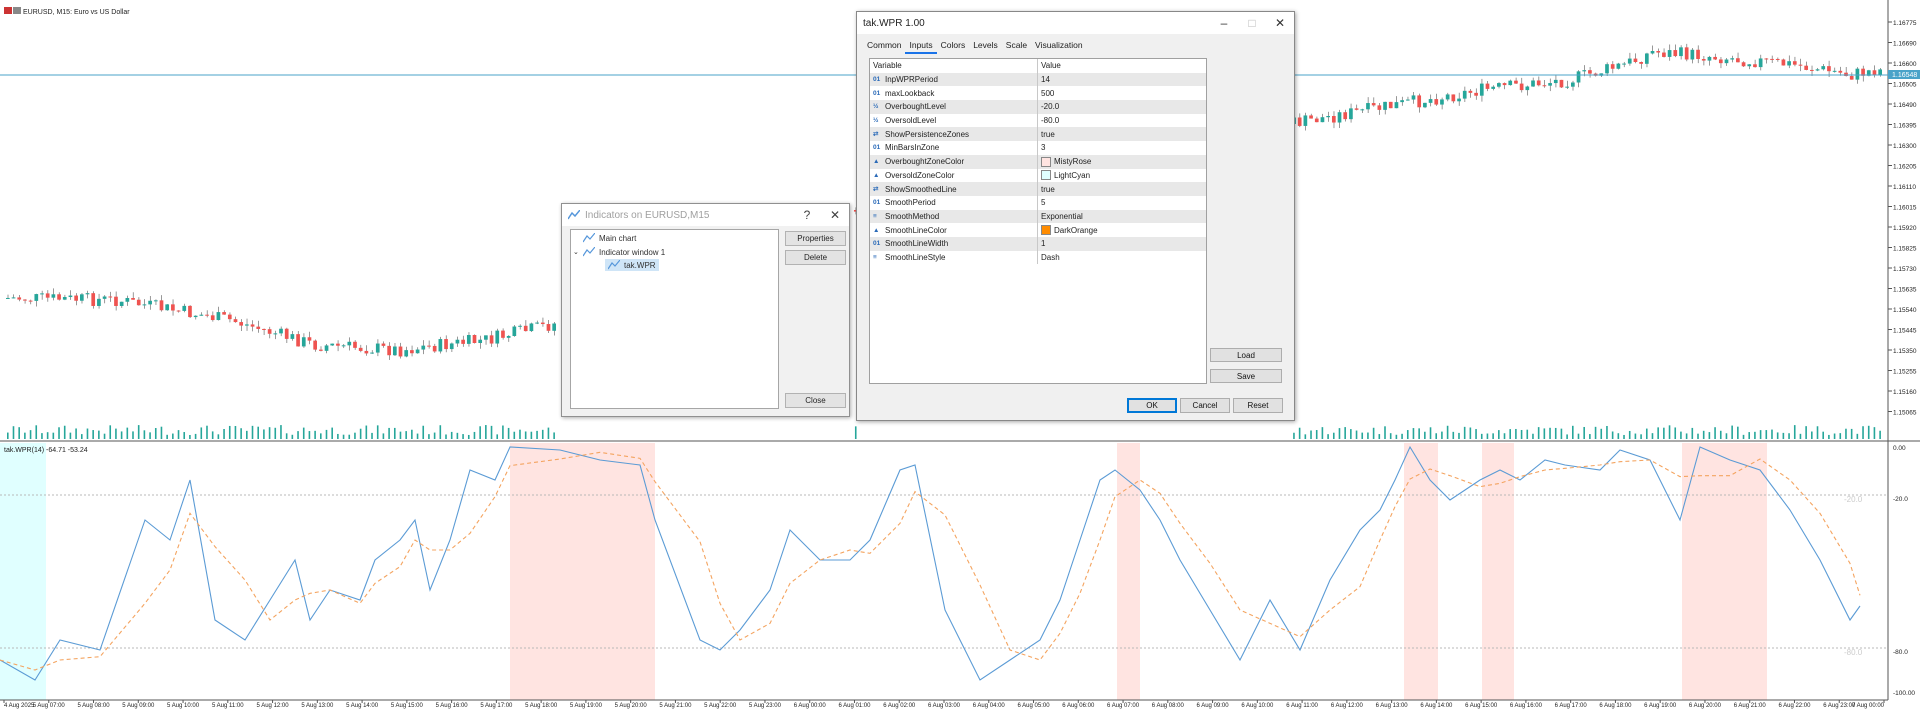 This screenshot has width=1920, height=712. I want to click on price-tick-label: 1.15635, so click(1905, 290).